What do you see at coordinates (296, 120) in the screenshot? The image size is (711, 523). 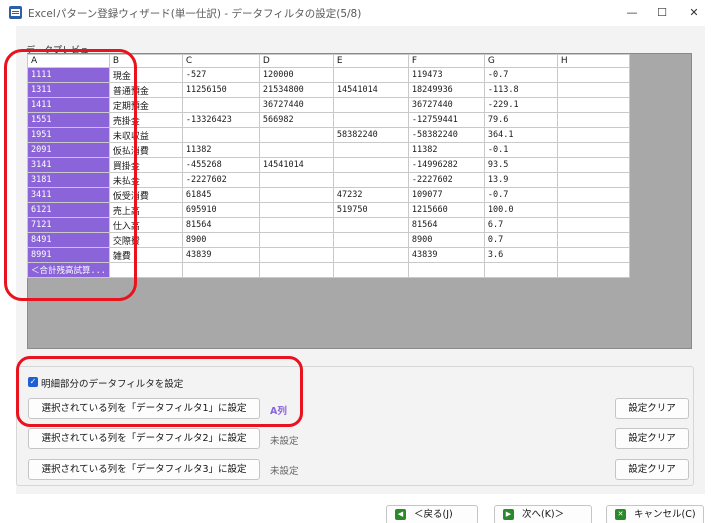 I see `grid-cell: 566982` at bounding box center [296, 120].